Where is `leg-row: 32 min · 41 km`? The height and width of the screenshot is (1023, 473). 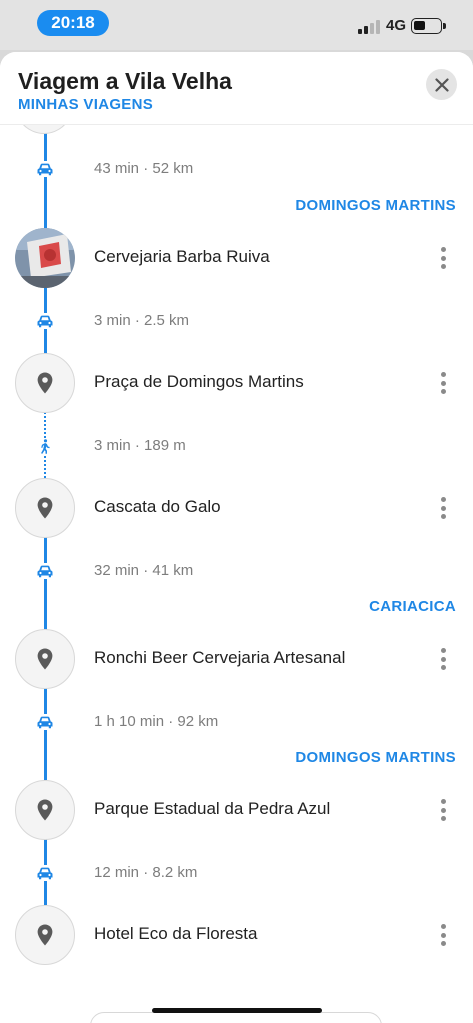 leg-row: 32 min · 41 km is located at coordinates (236, 571).